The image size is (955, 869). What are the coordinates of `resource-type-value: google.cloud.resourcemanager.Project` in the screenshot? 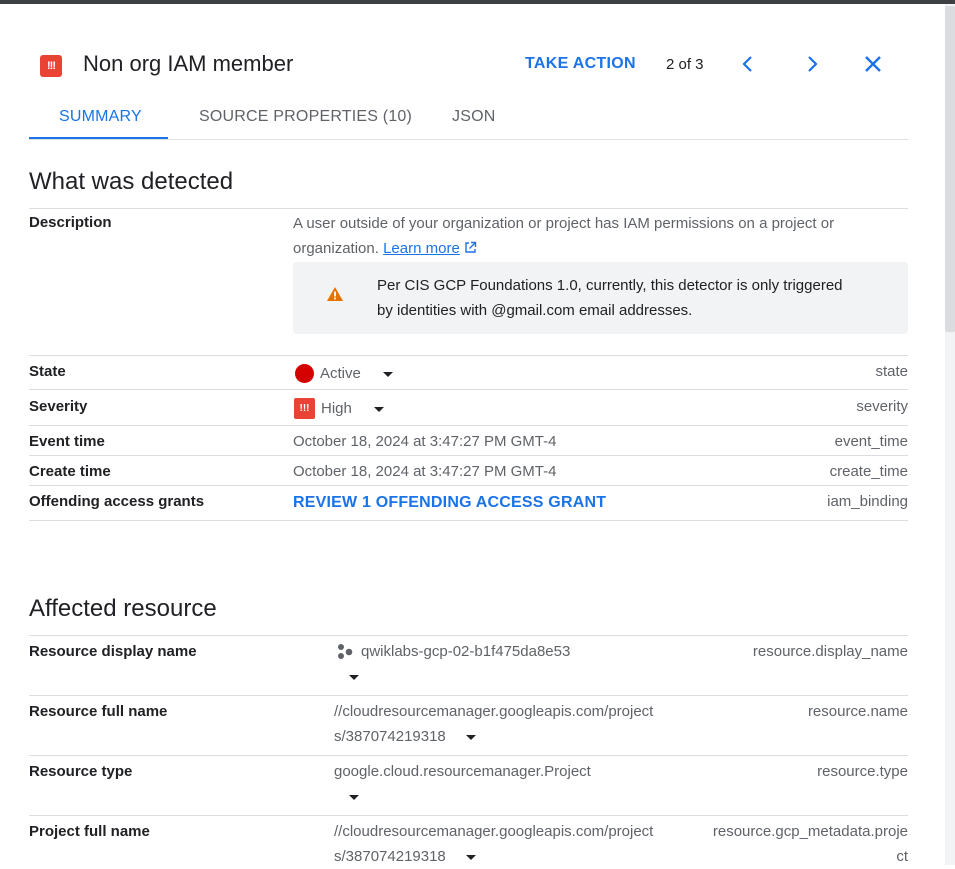 It's located at (462, 771).